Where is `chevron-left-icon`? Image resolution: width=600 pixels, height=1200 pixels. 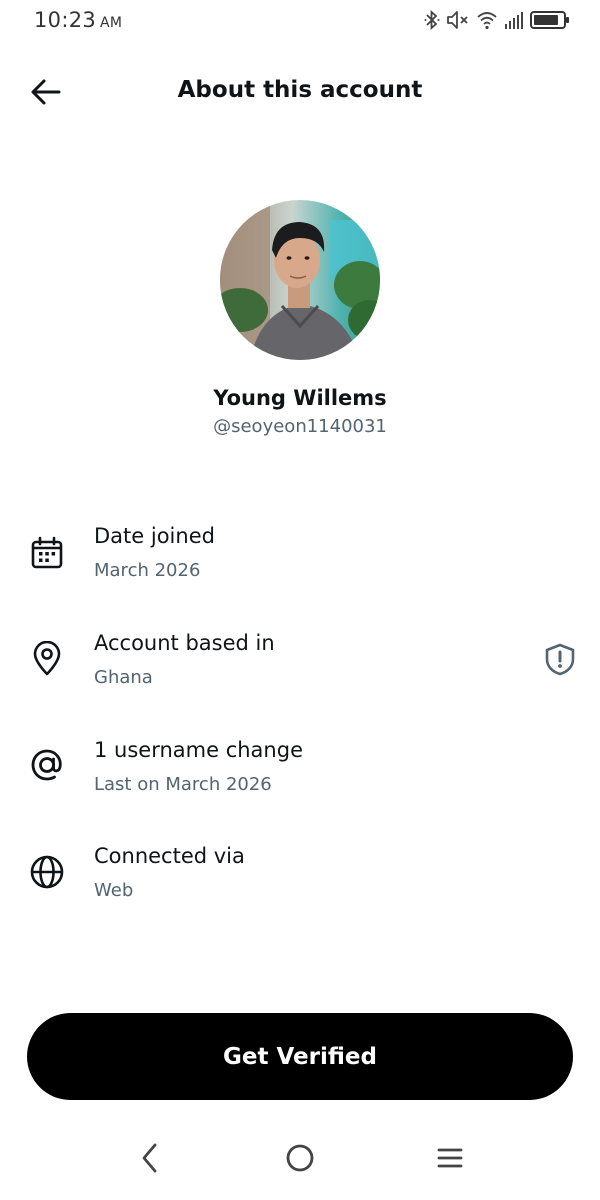 chevron-left-icon is located at coordinates (150, 1160).